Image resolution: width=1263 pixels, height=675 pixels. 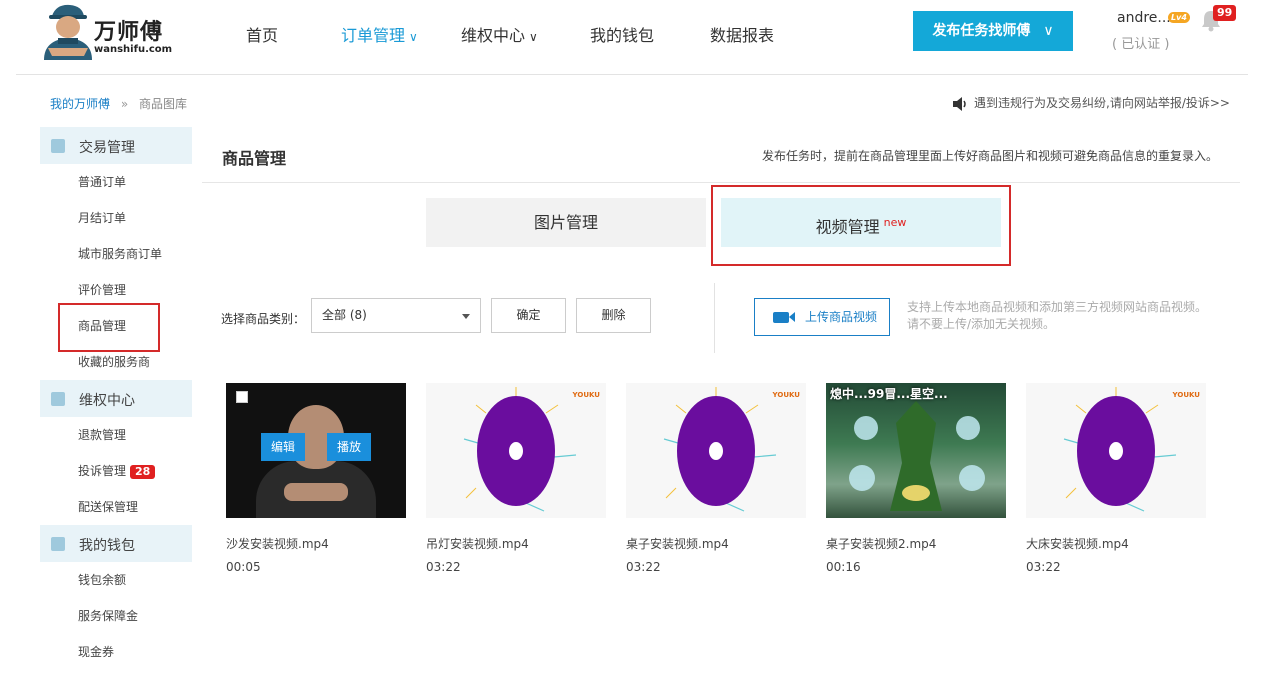 I want to click on breadcrumb-current: 商品图库, so click(x=163, y=104).